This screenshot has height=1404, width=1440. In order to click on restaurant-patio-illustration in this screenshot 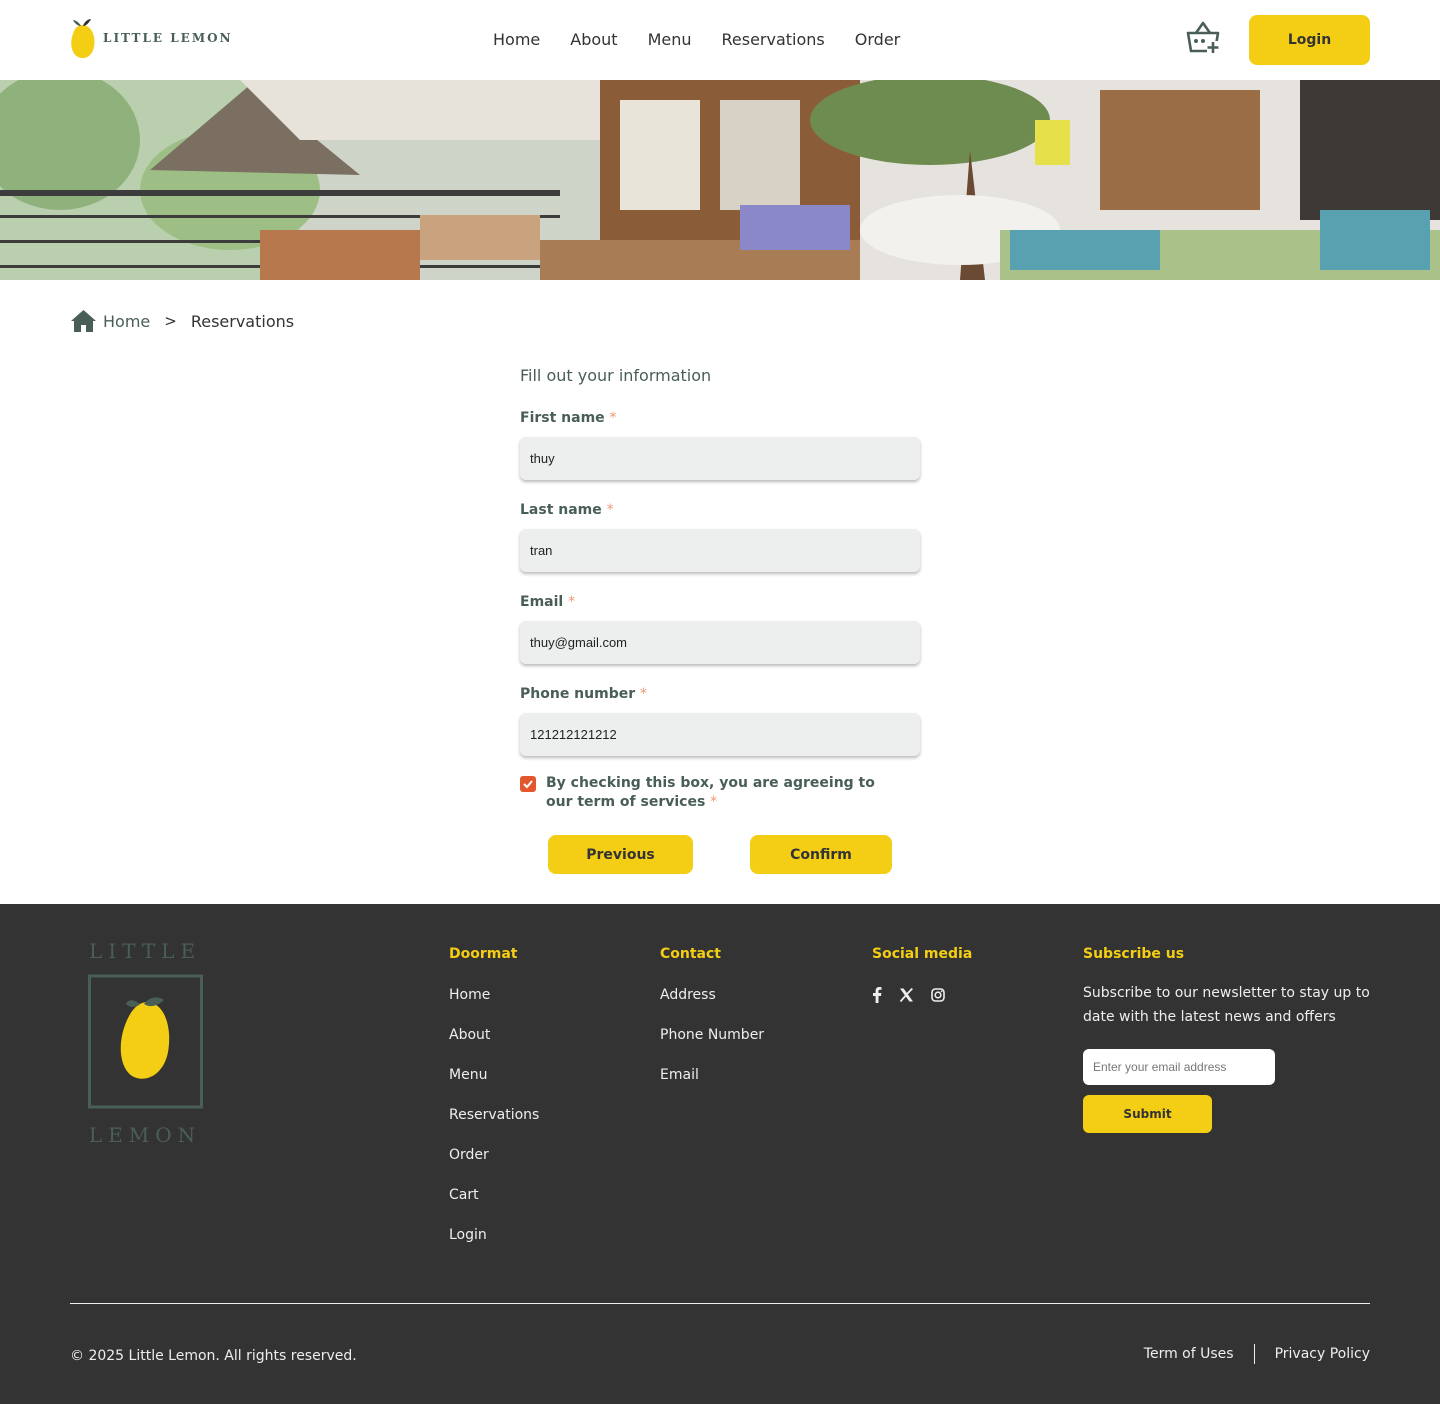, I will do `click(720, 180)`.